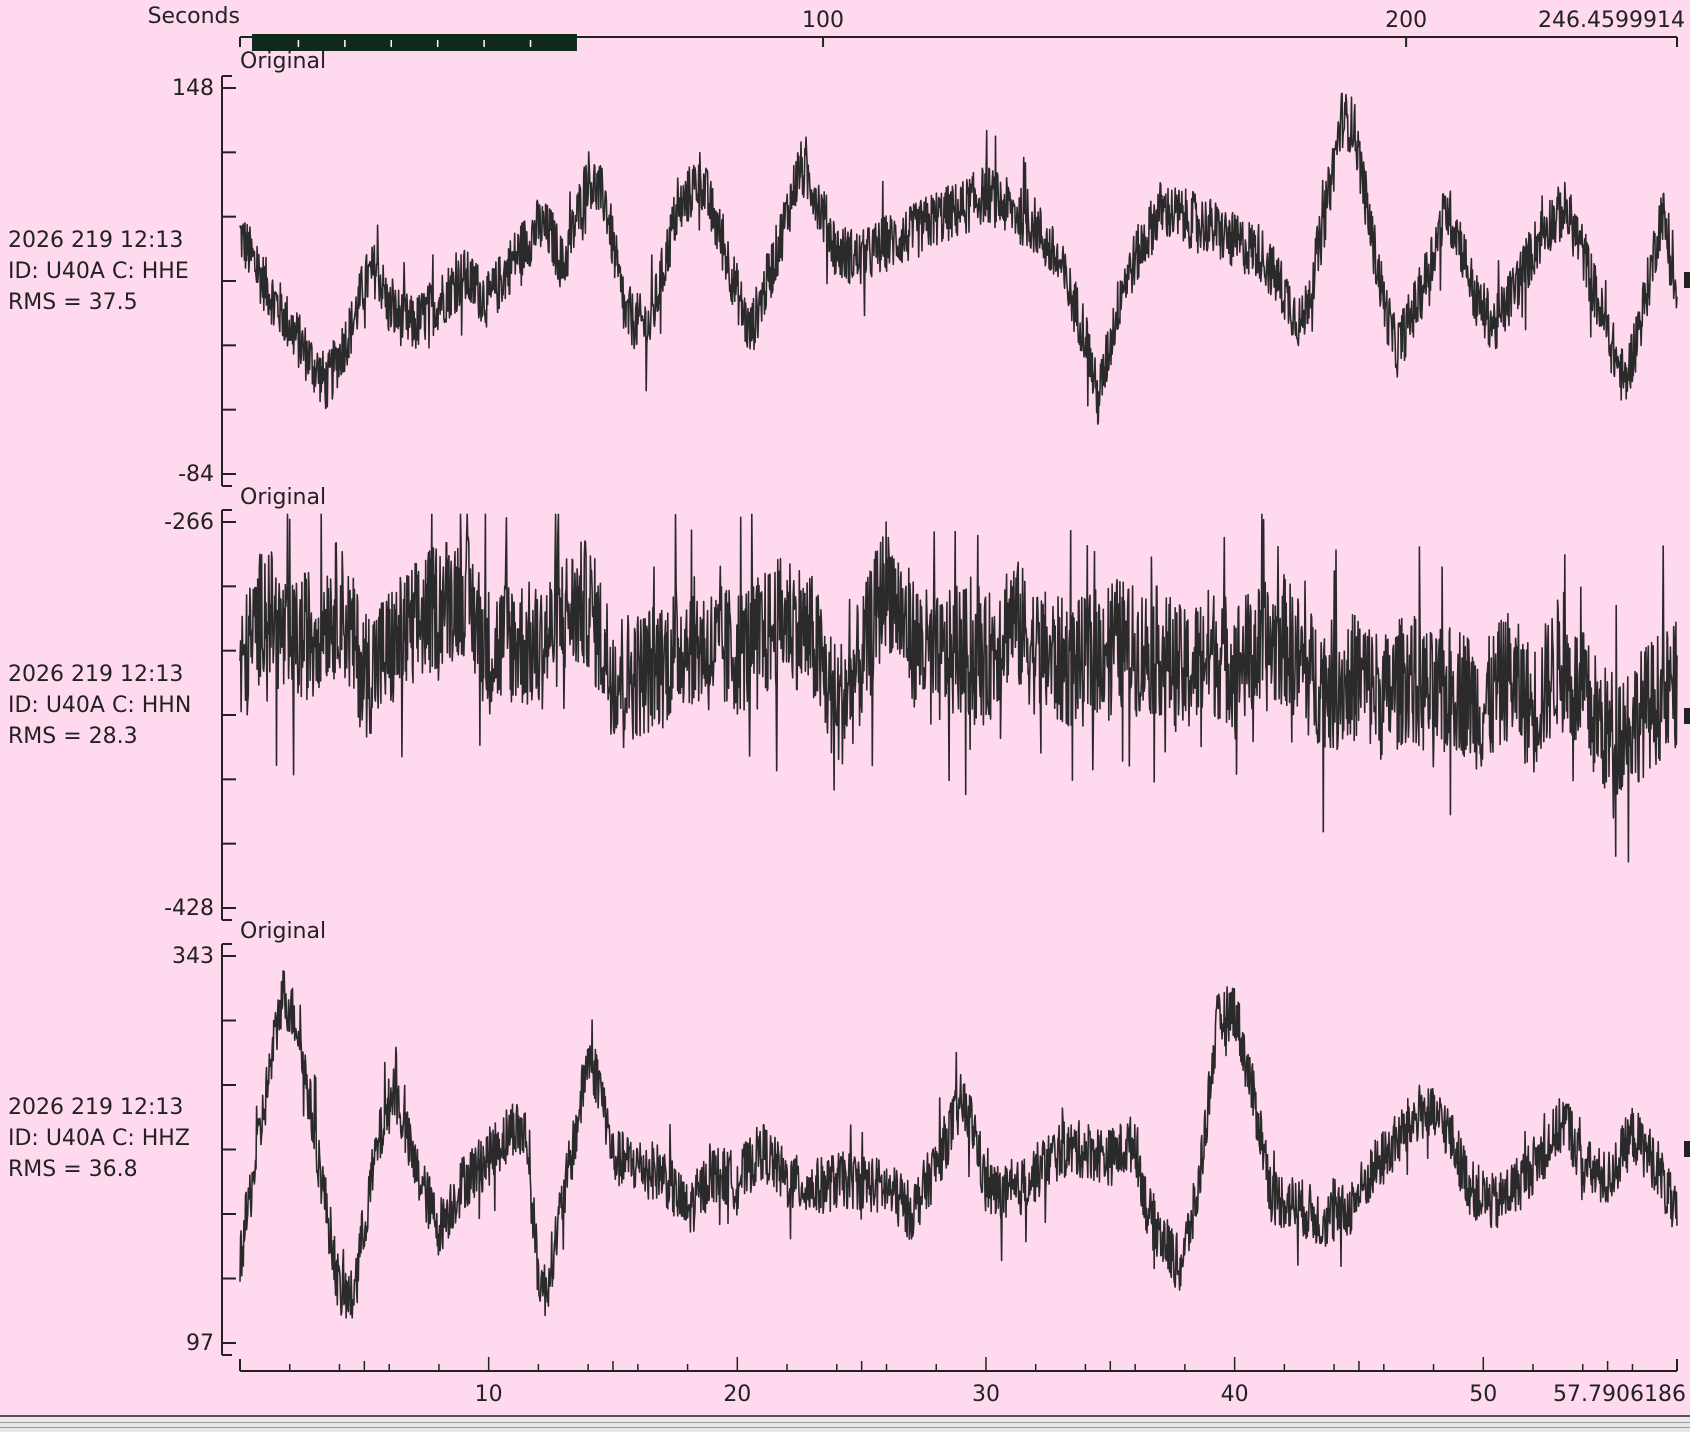 Image resolution: width=1690 pixels, height=1432 pixels. Describe the element at coordinates (99, 705) in the screenshot. I see `channel-id: ID: U40A C: HHN` at that location.